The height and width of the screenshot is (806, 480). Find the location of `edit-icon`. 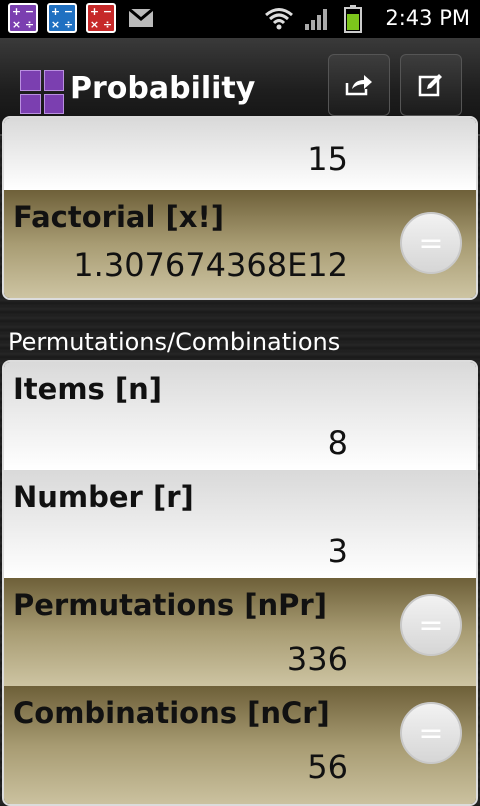

edit-icon is located at coordinates (430, 85).